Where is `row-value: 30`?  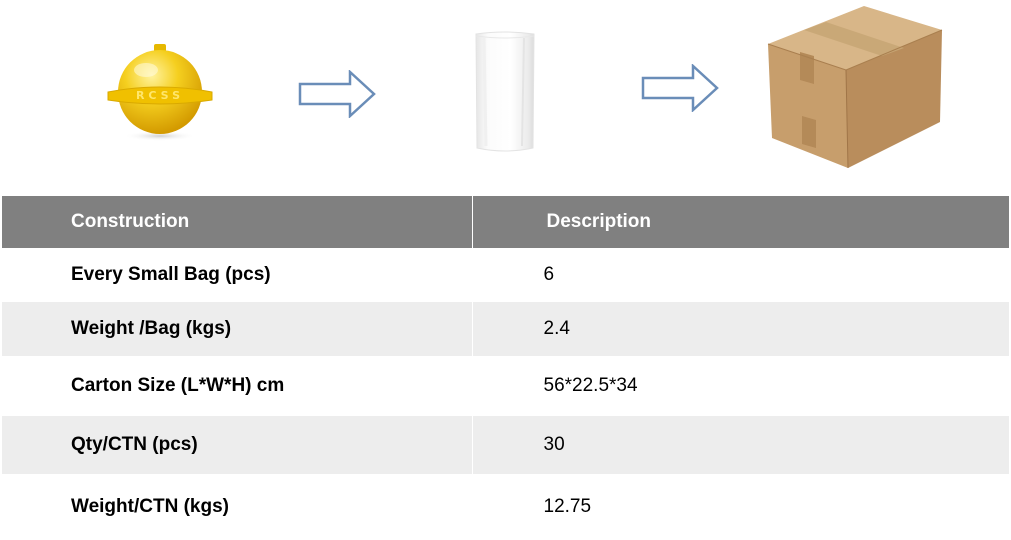 row-value: 30 is located at coordinates (740, 445).